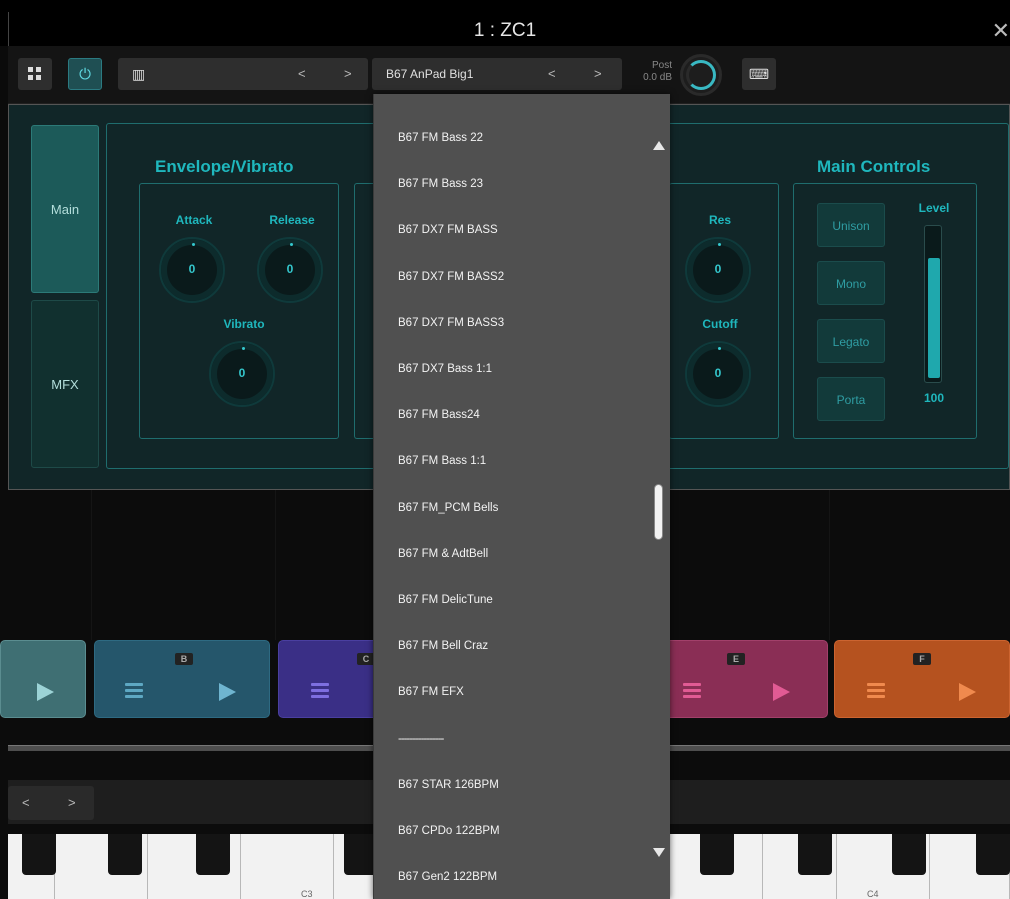 This screenshot has height=899, width=1010. What do you see at coordinates (307, 894) in the screenshot?
I see `key-label-c3: C3` at bounding box center [307, 894].